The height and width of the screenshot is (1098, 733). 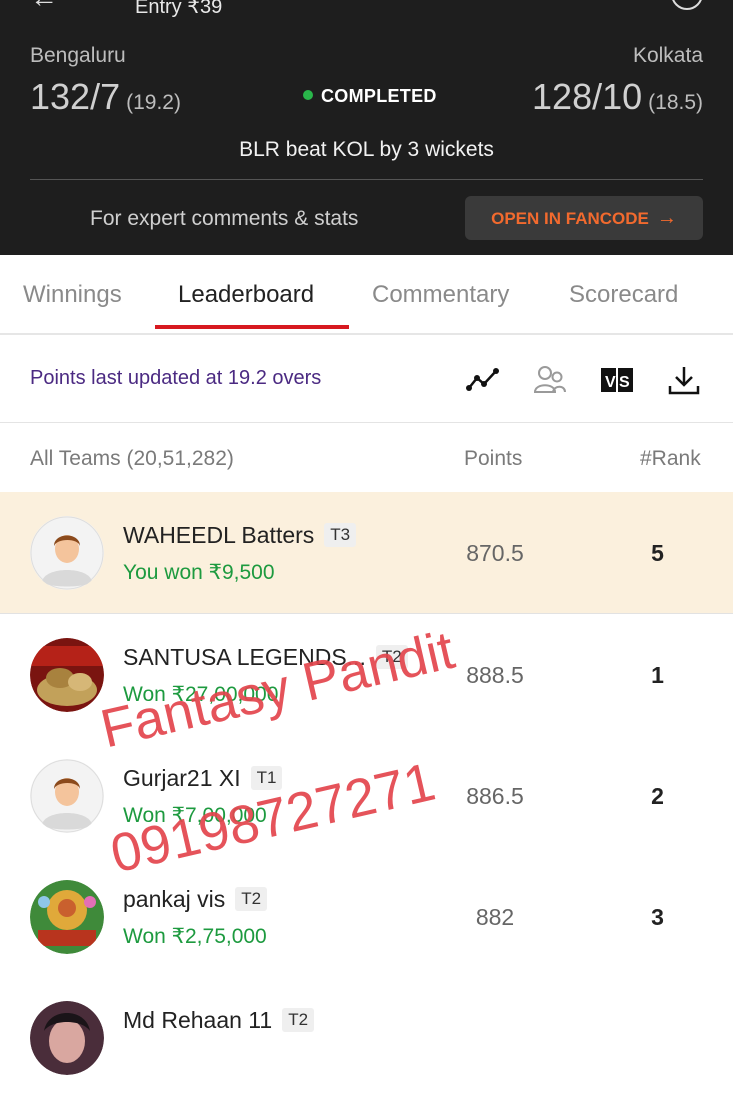 I want to click on points-value: 882, so click(x=495, y=917).